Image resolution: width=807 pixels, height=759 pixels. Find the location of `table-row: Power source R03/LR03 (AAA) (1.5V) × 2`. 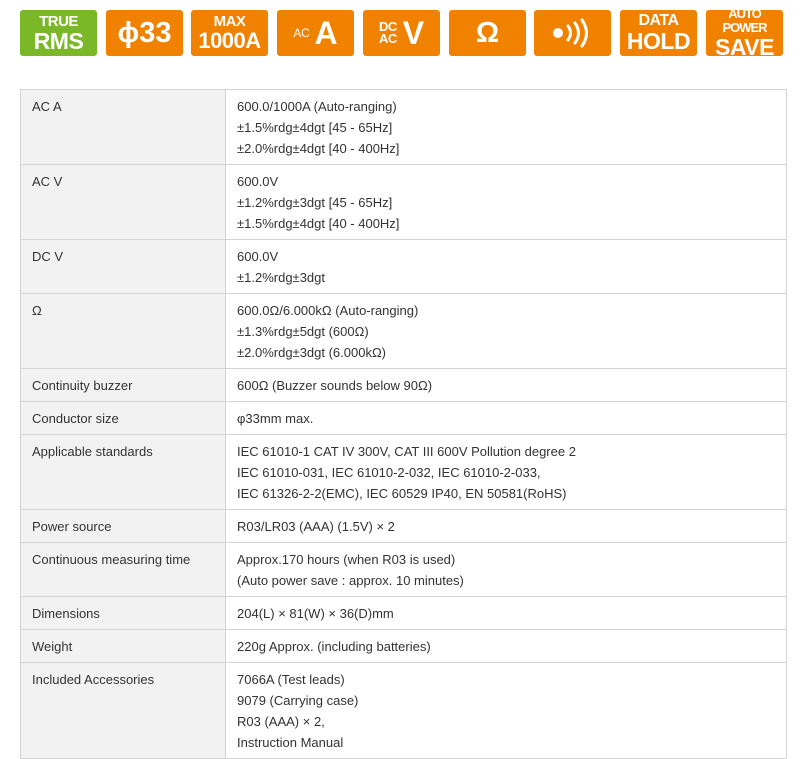

table-row: Power source R03/LR03 (AAA) (1.5V) × 2 is located at coordinates (403, 526).